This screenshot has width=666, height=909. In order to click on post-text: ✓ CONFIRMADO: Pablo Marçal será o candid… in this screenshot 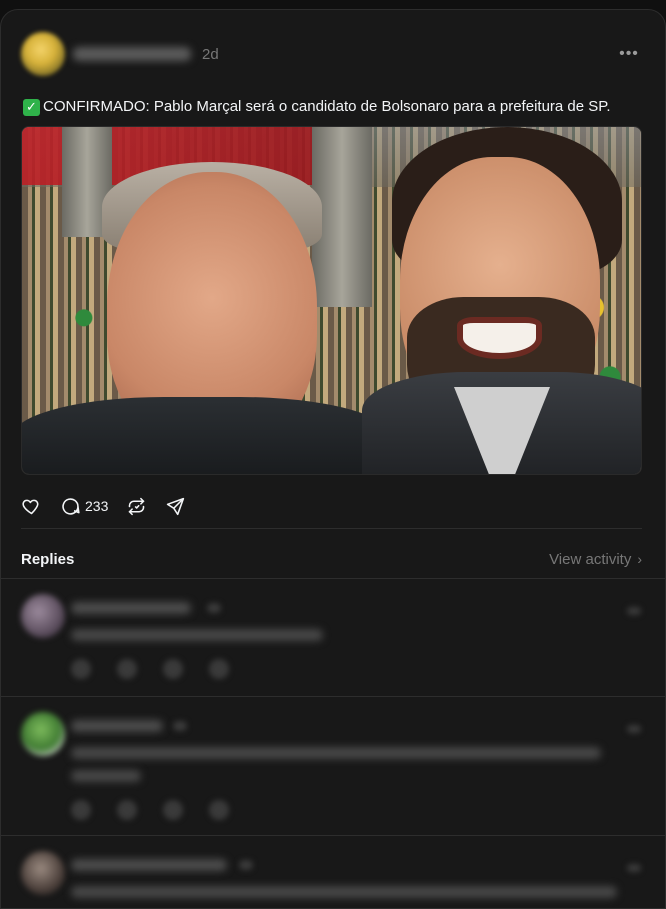, I will do `click(333, 107)`.